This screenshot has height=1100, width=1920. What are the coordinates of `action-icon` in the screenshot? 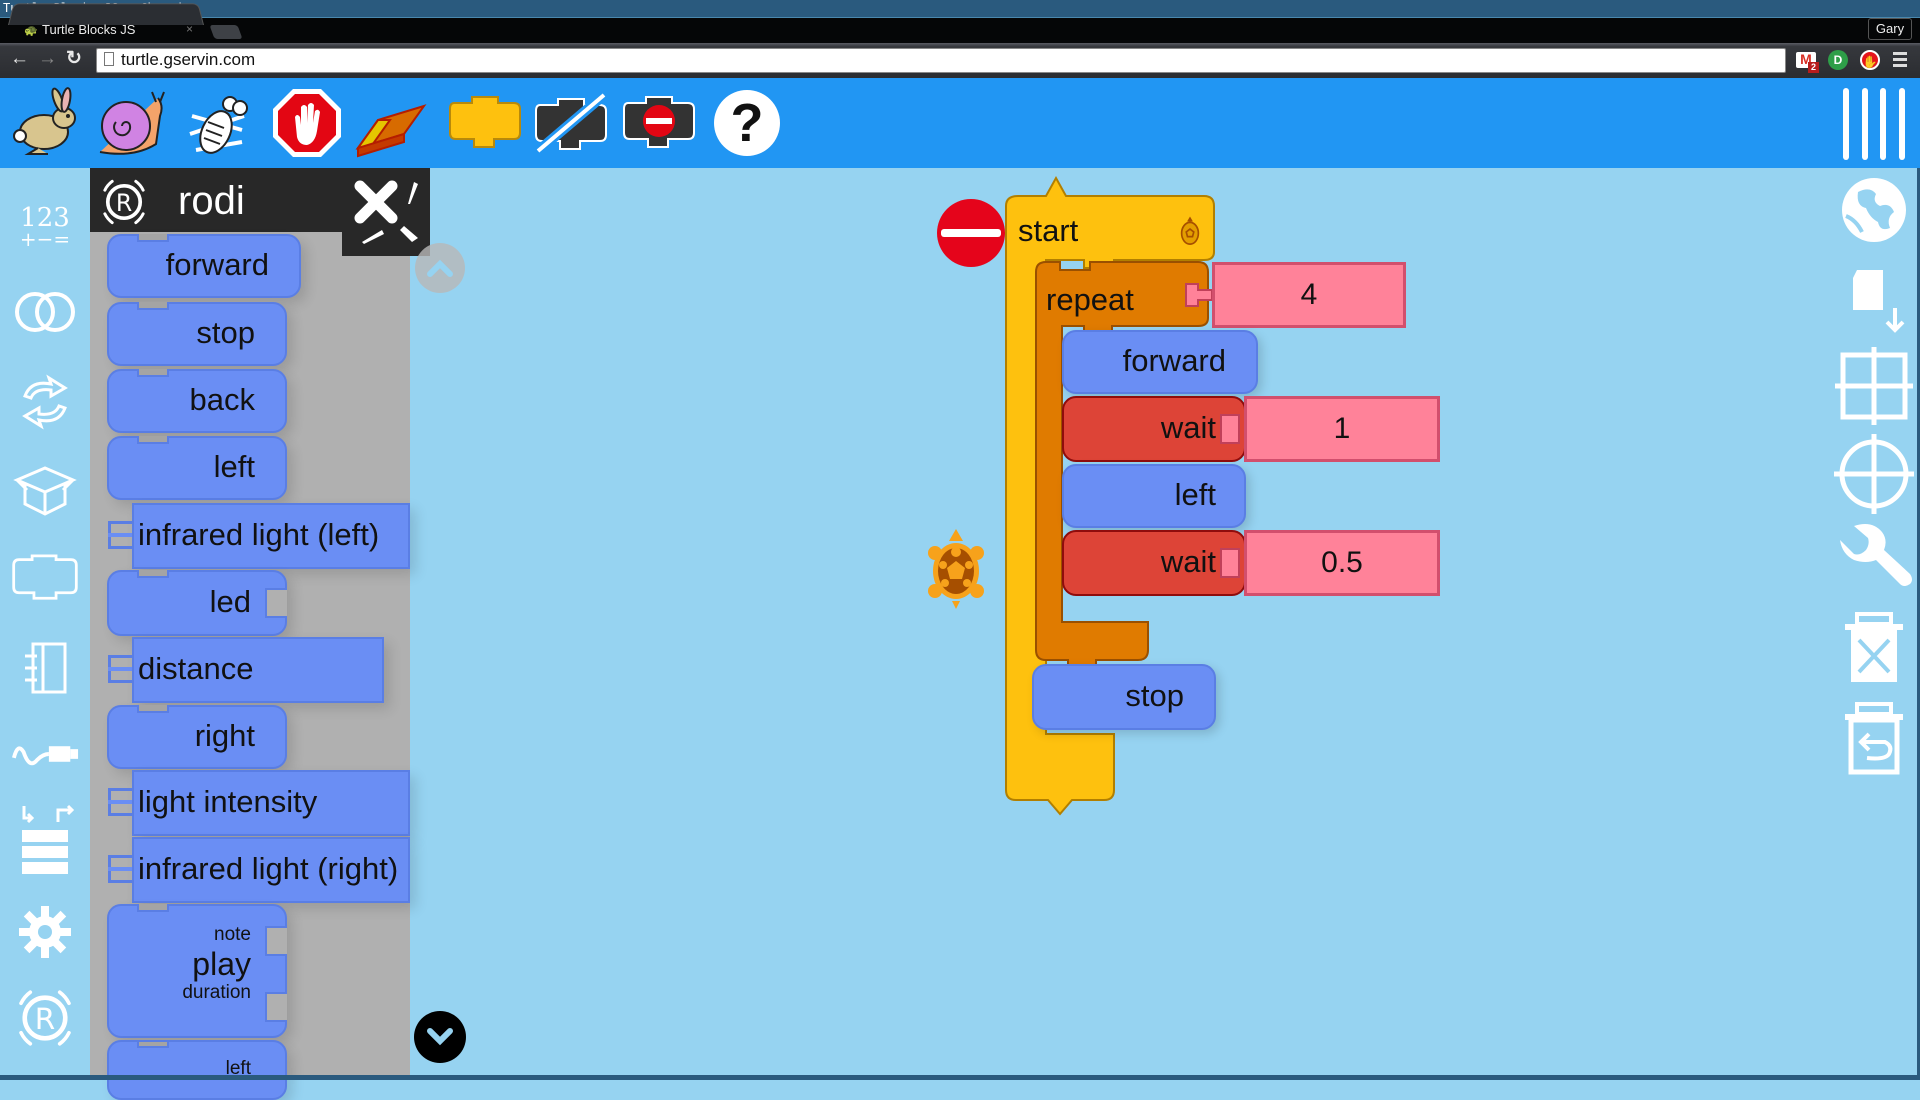 It's located at (45, 577).